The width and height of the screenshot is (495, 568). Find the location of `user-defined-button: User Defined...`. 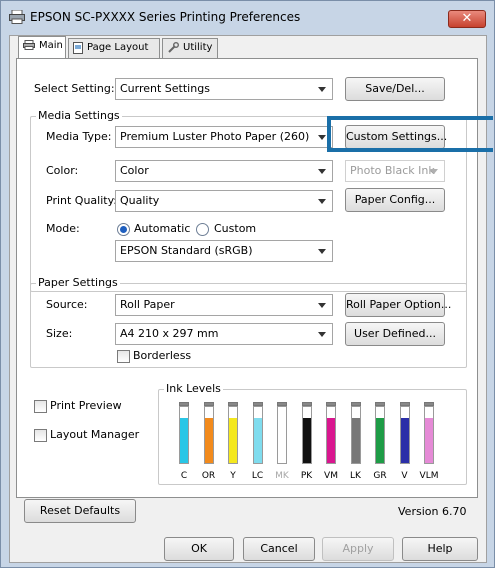

user-defined-button: User Defined... is located at coordinates (395, 334).